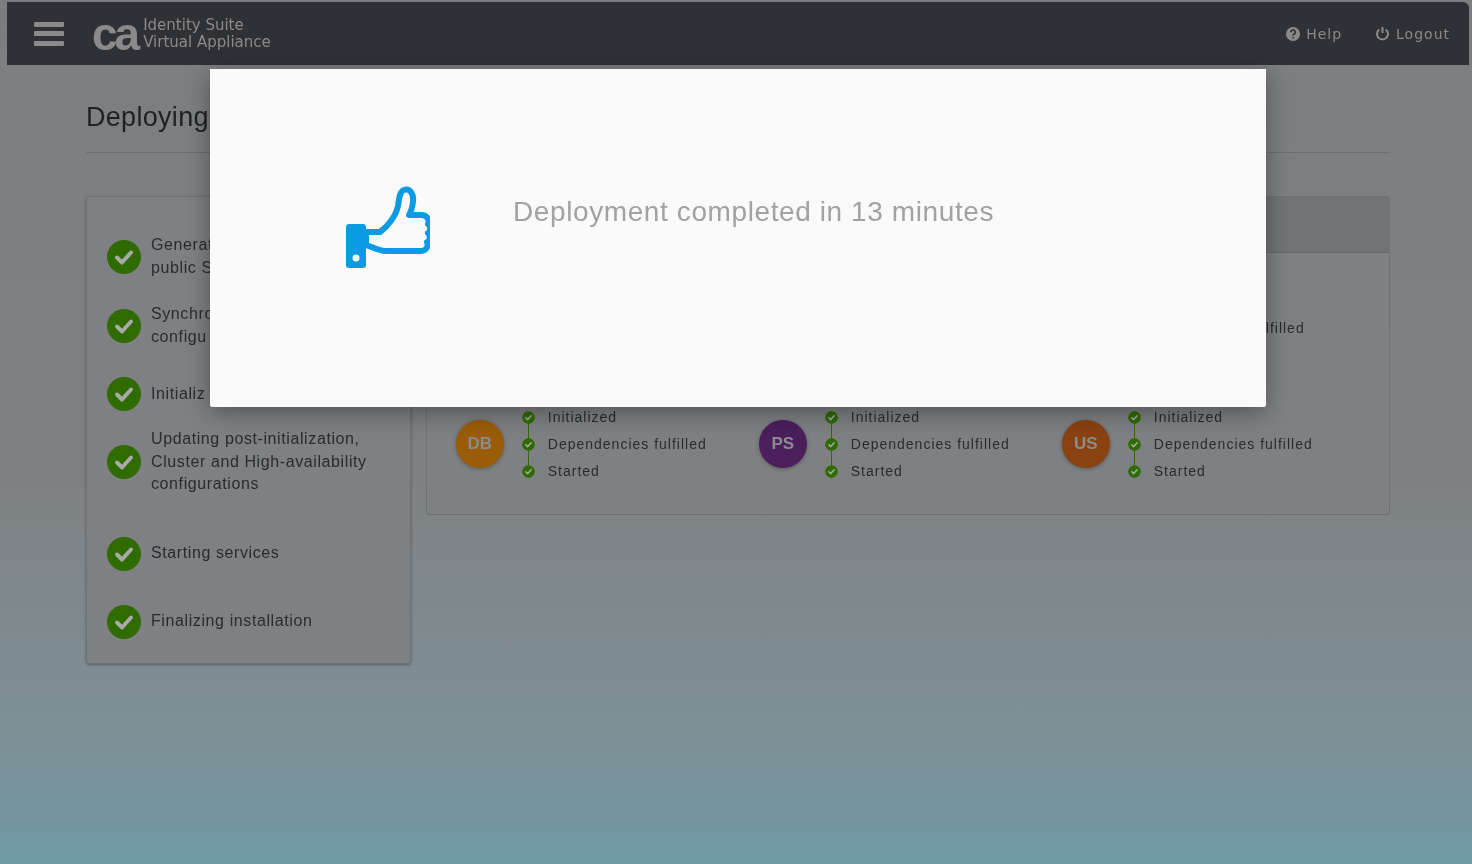  I want to click on step-label: Updating post-initialization, Cluster and High-availability configurations, so click(259, 461).